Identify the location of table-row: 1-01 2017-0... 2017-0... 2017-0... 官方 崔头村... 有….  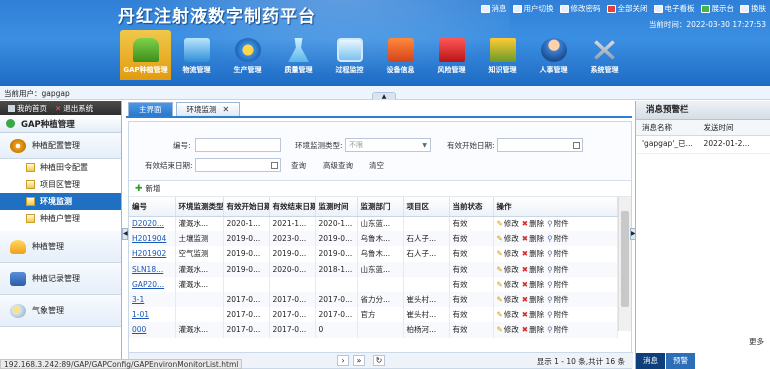
(373, 315).